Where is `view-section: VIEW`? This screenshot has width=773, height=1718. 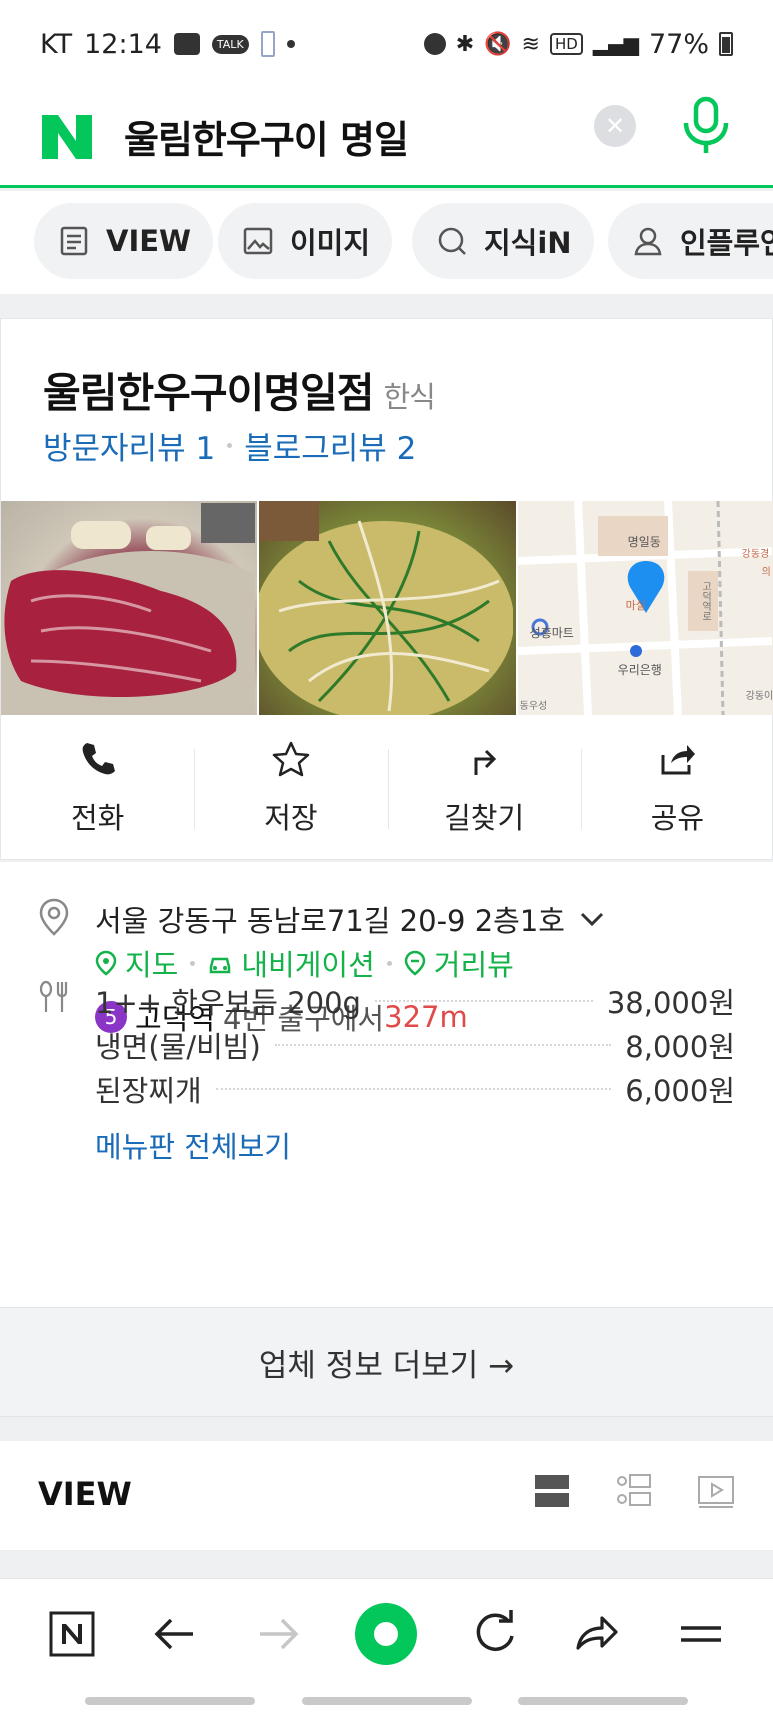
view-section: VIEW is located at coordinates (386, 1496).